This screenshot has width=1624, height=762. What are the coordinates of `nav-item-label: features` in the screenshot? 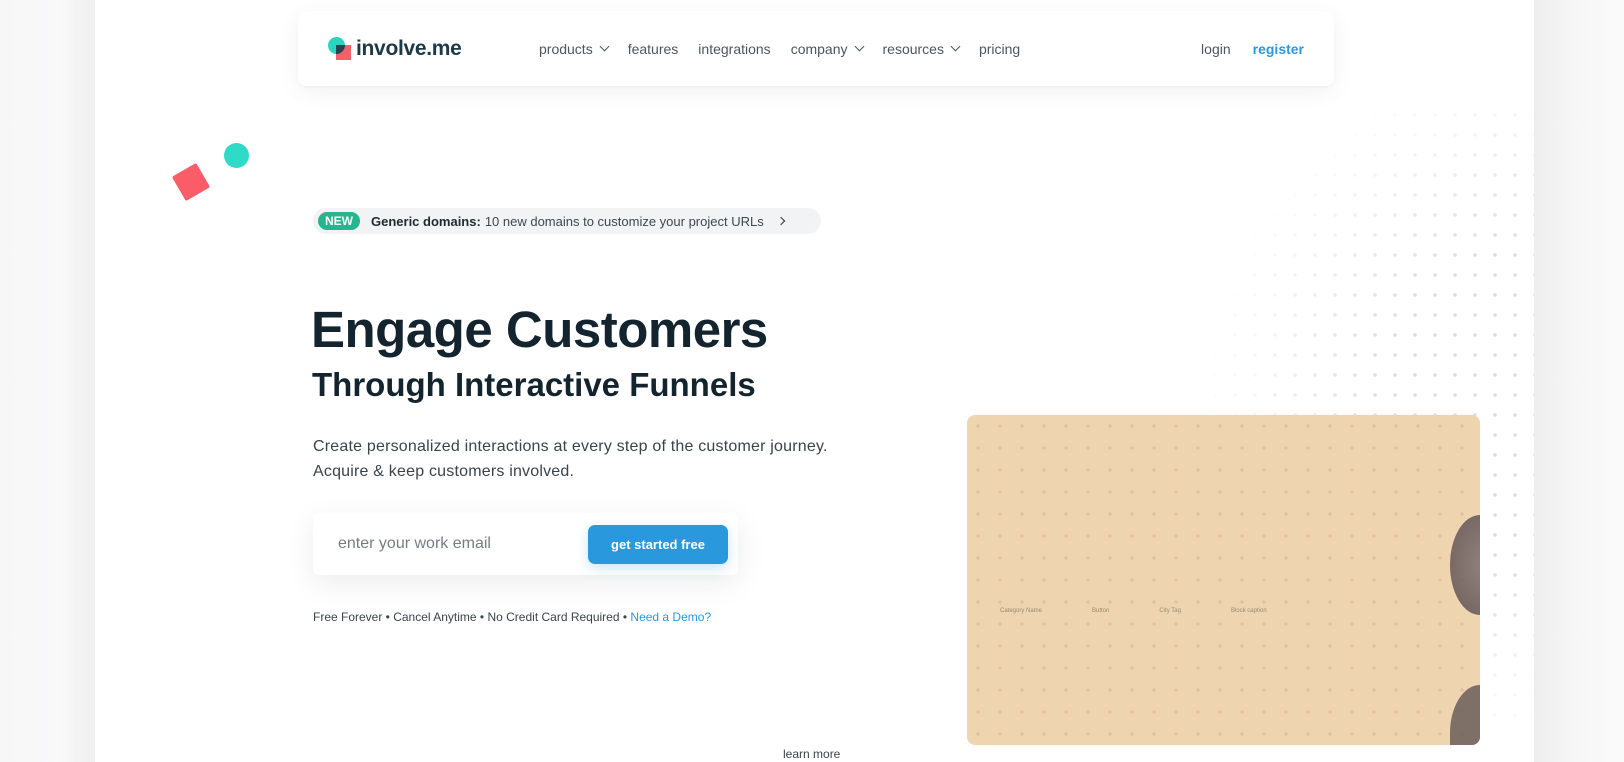 It's located at (653, 48).